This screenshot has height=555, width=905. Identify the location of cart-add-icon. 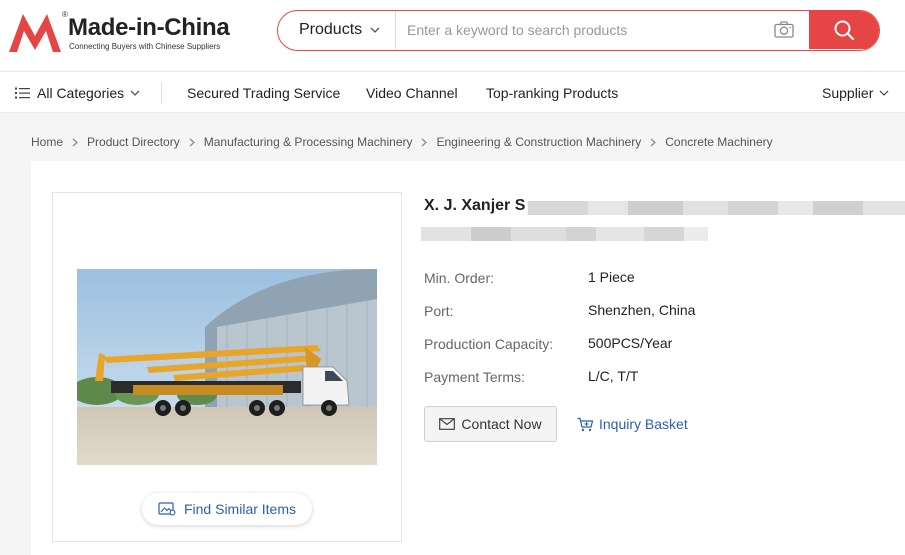
(585, 424).